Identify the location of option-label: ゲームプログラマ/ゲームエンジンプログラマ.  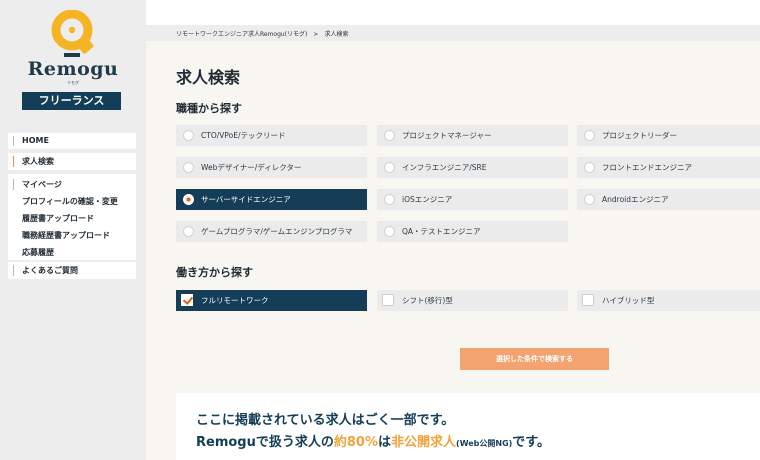
(277, 231).